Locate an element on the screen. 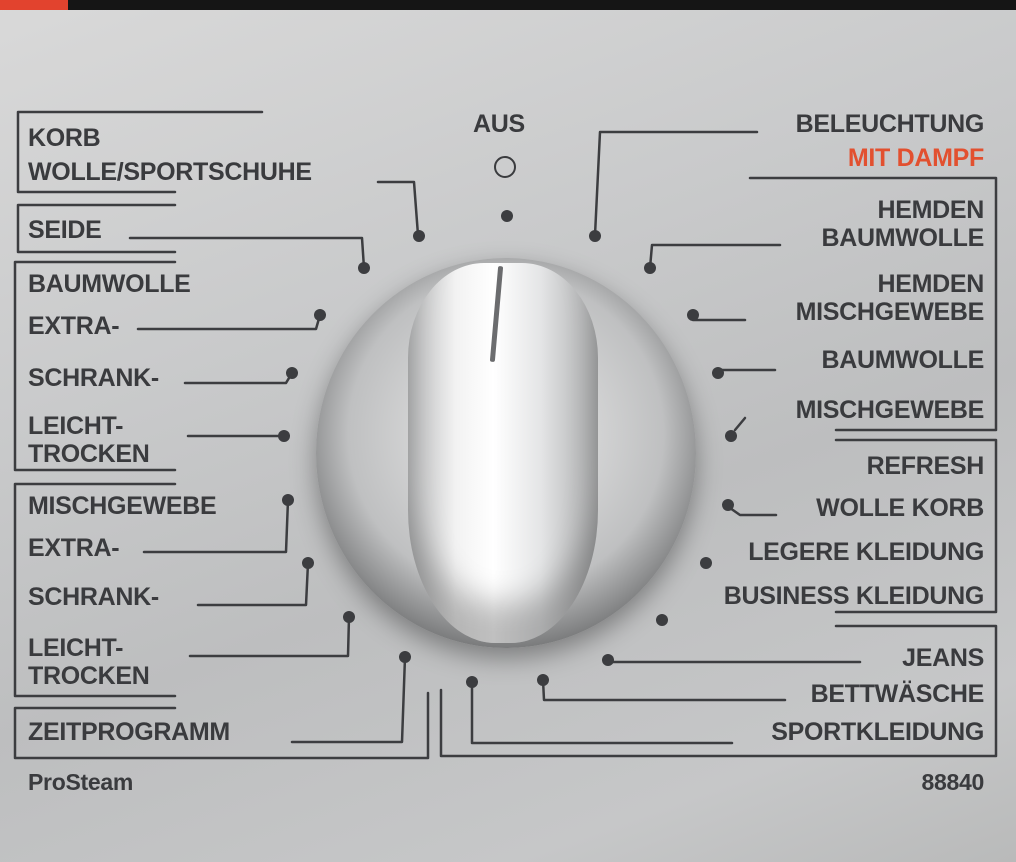  brand-label: ProSteam is located at coordinates (80, 782).